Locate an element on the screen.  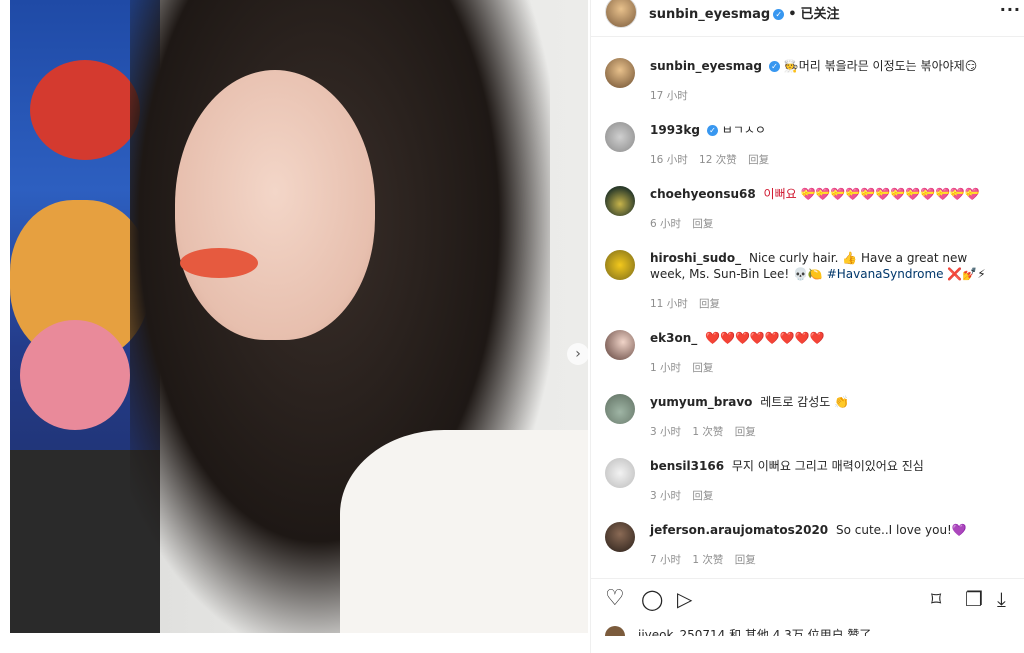
comment-content: ❤️❤️❤️❤️❤️❤️❤️❤️ is located at coordinates (765, 338).